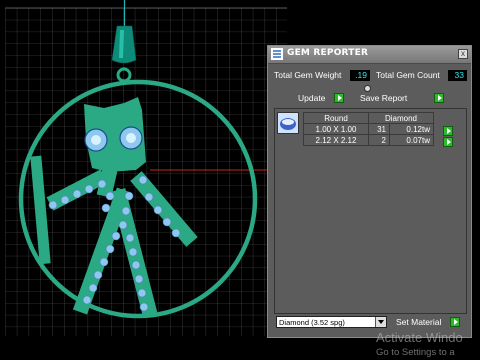  Describe the element at coordinates (384, 98) in the screenshot. I see `save-report-button-label: Save Report` at that location.